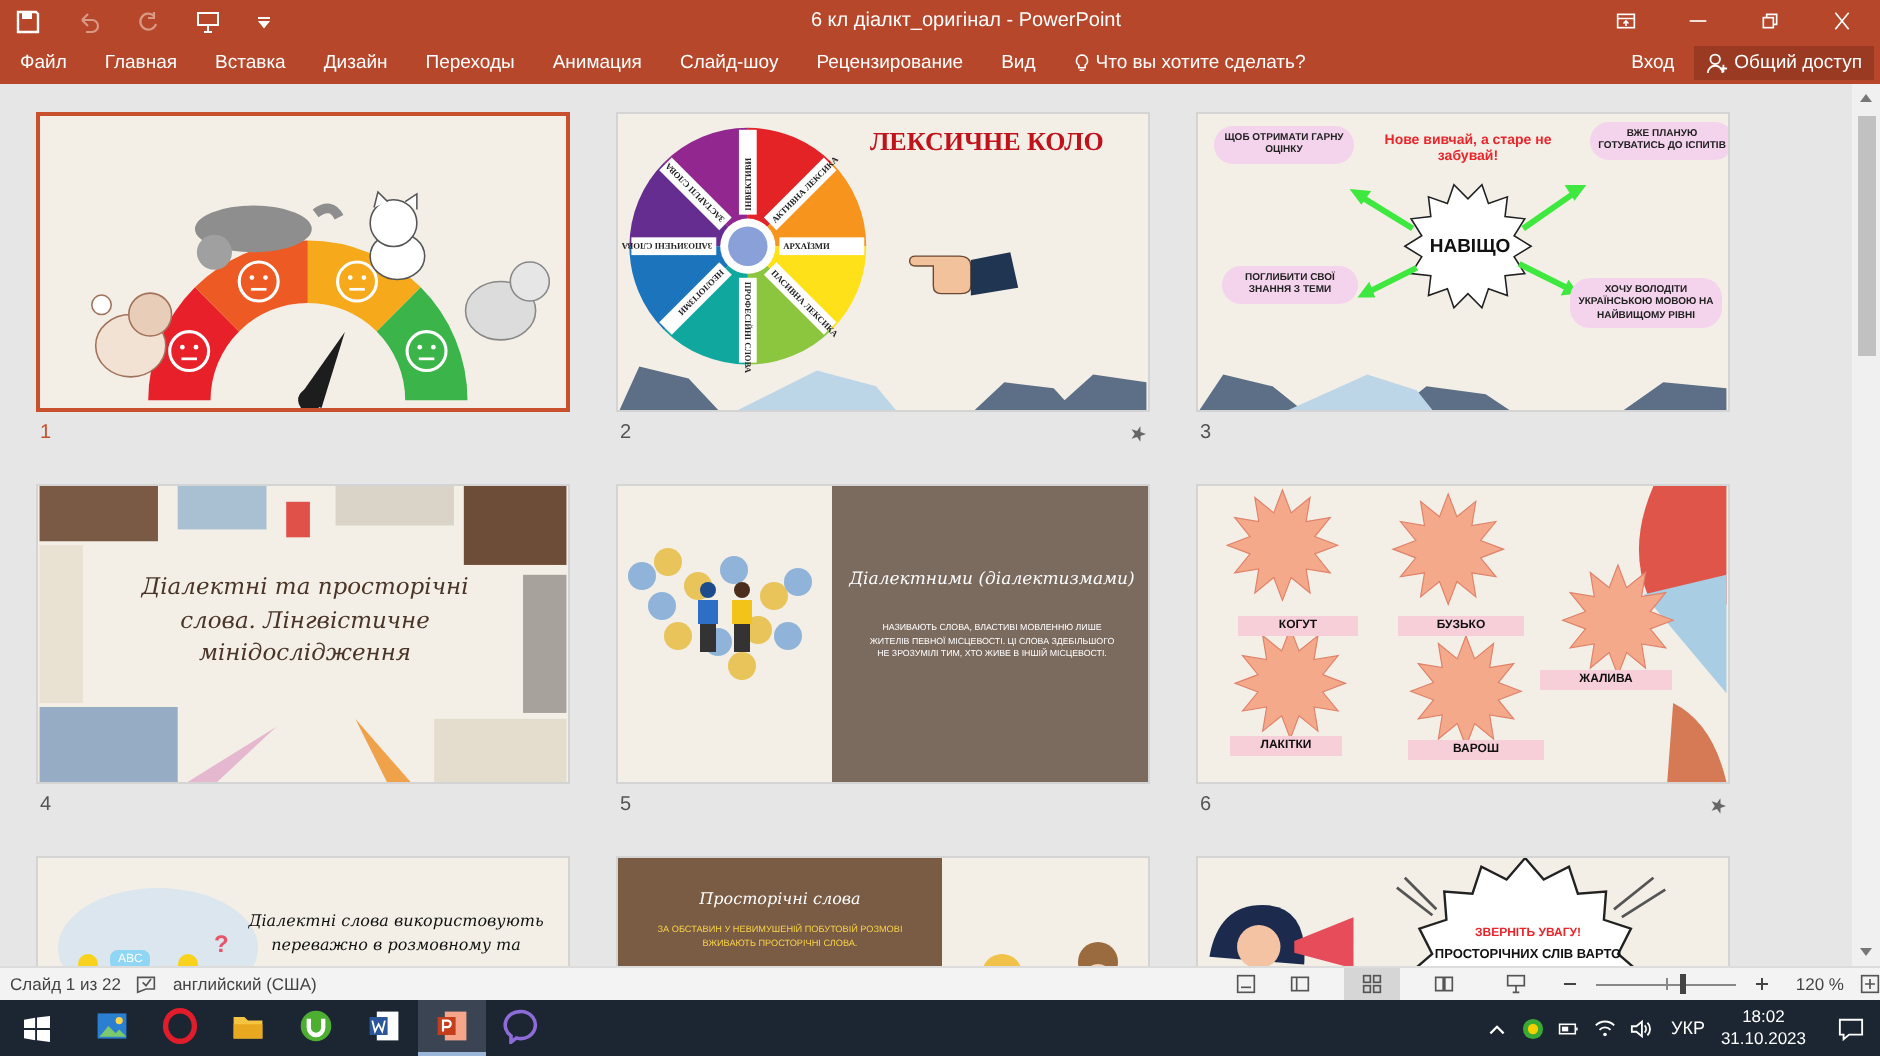  I want to click on slide-thumbnail: Діалектні та просторічні слова. Лінгвістичне мінідослідження, so click(303, 633).